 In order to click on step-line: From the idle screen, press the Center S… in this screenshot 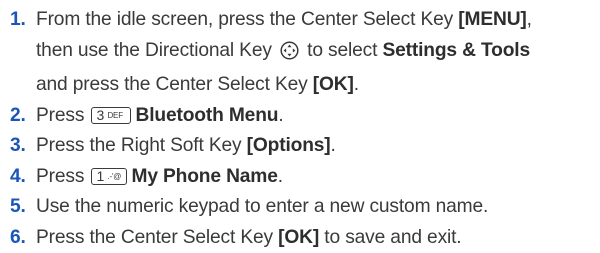, I will do `click(317, 20)`.